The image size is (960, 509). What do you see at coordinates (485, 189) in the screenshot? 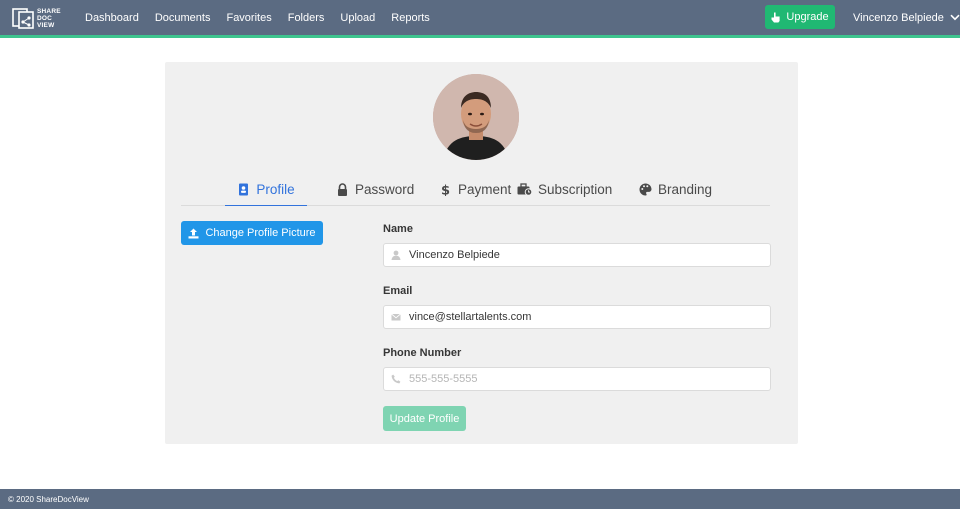
I see `tab-label: Payment` at bounding box center [485, 189].